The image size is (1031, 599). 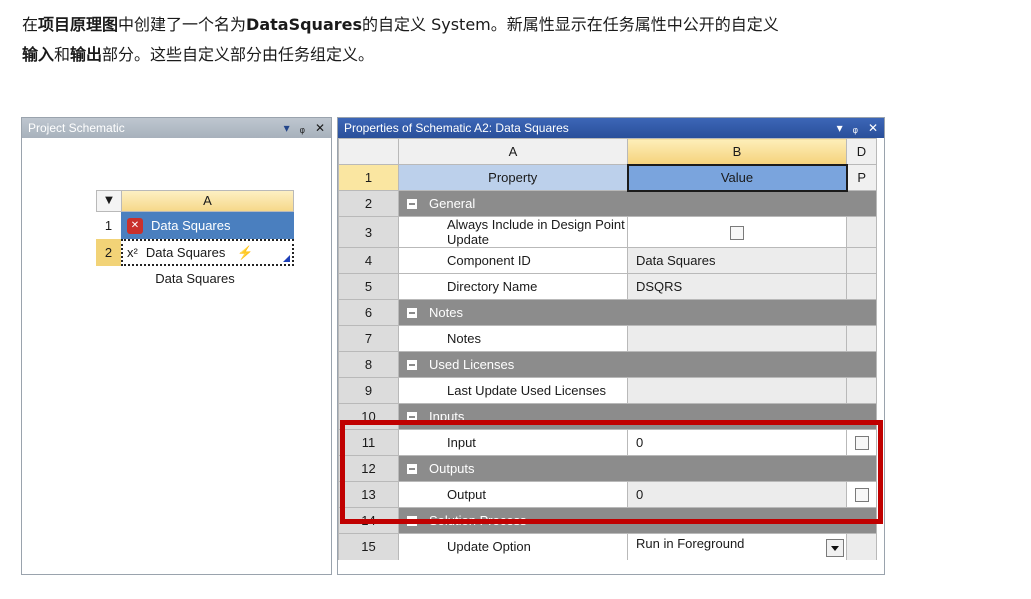 I want to click on table-row: 15 Update Option Run in Foreground, so click(x=607, y=546).